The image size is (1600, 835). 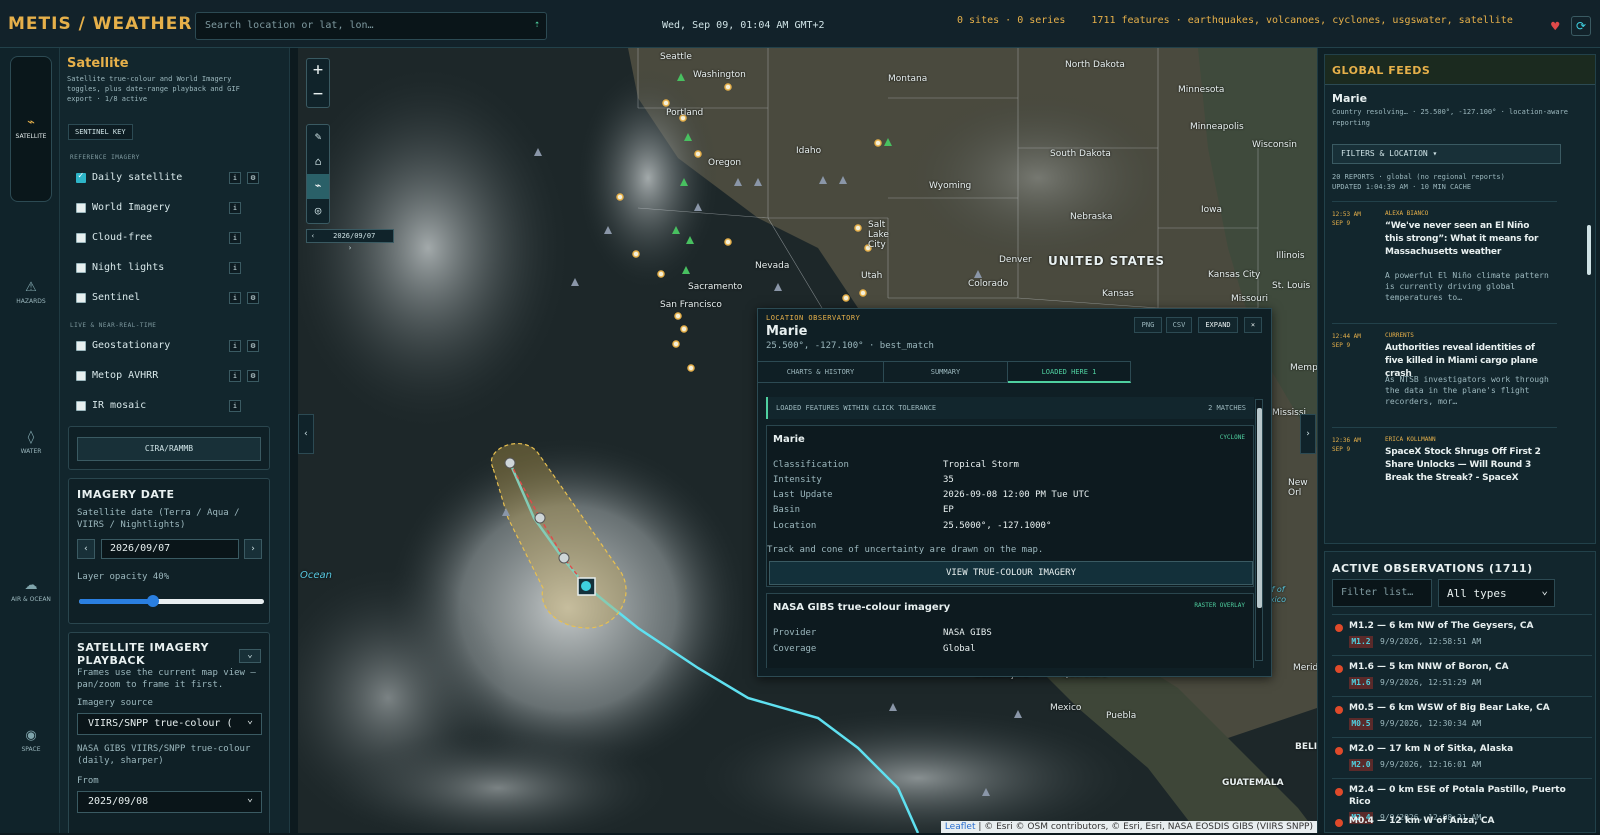 I want to click on nav-label: HAZARDS, so click(x=31, y=301).